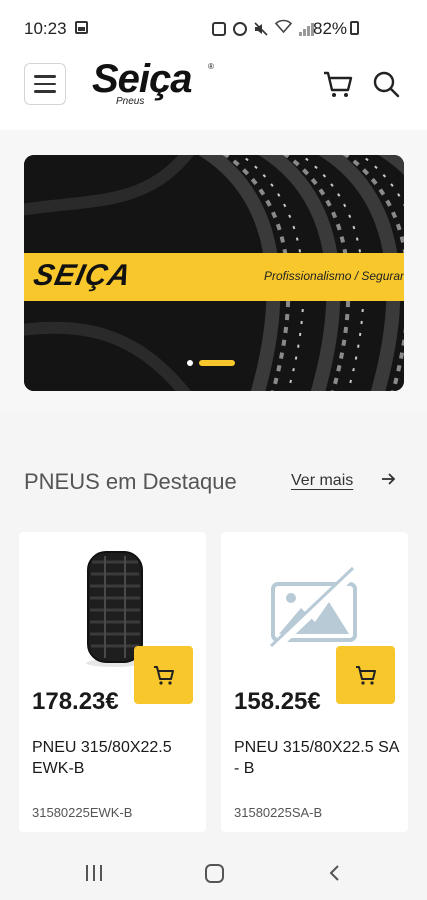 The height and width of the screenshot is (900, 427). I want to click on gallery-notification-icon, so click(81, 27).